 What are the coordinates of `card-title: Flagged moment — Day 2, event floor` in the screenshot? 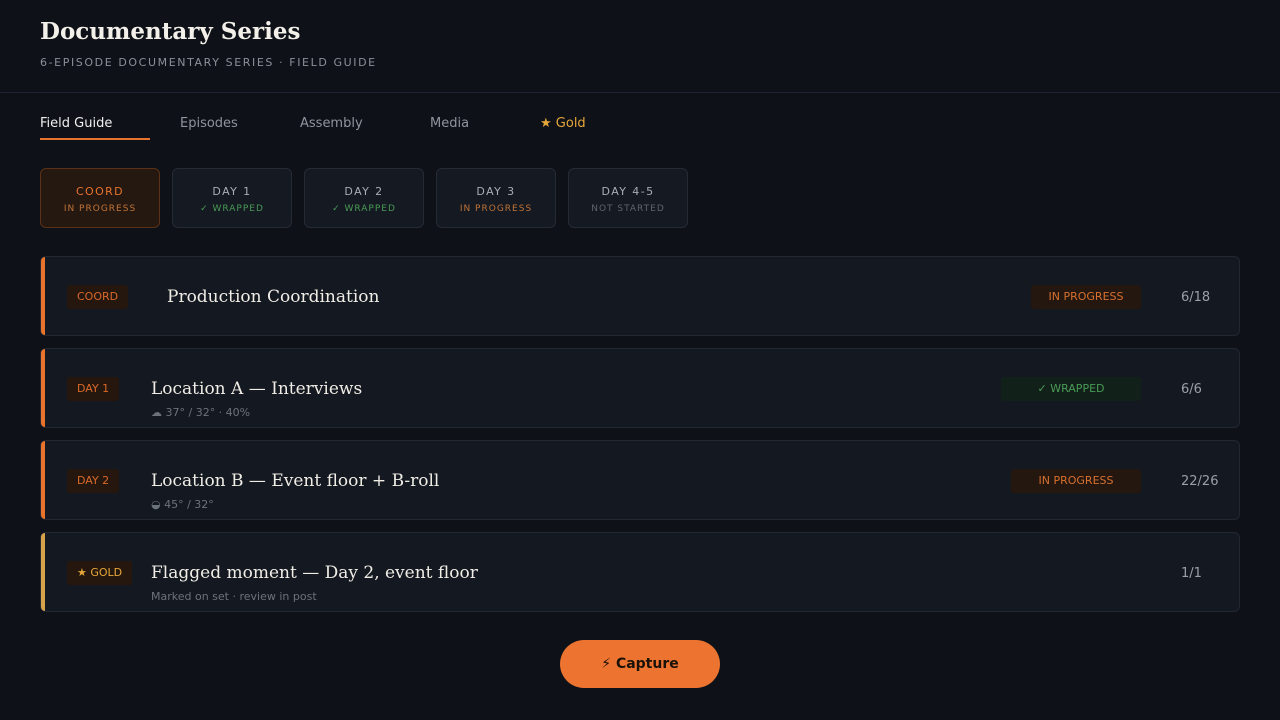 It's located at (314, 573).